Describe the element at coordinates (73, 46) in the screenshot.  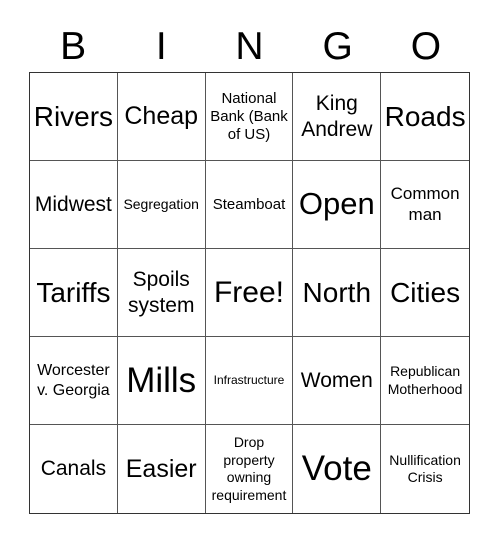
I see `header-letter-b: B` at that location.